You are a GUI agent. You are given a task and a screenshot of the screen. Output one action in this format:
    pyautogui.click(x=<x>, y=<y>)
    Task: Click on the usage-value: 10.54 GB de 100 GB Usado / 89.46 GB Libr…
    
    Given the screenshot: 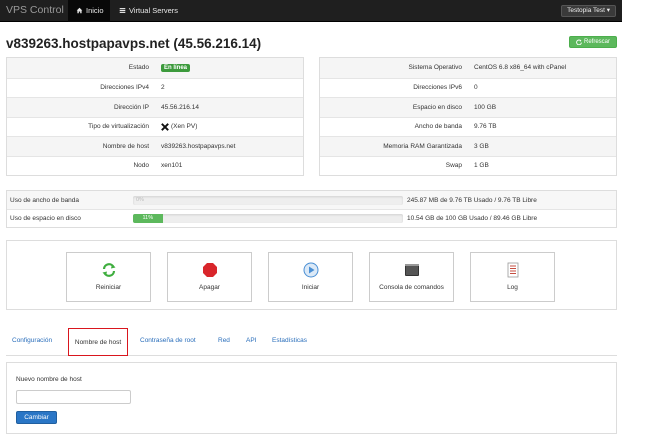 What is the action you would take?
    pyautogui.click(x=472, y=218)
    